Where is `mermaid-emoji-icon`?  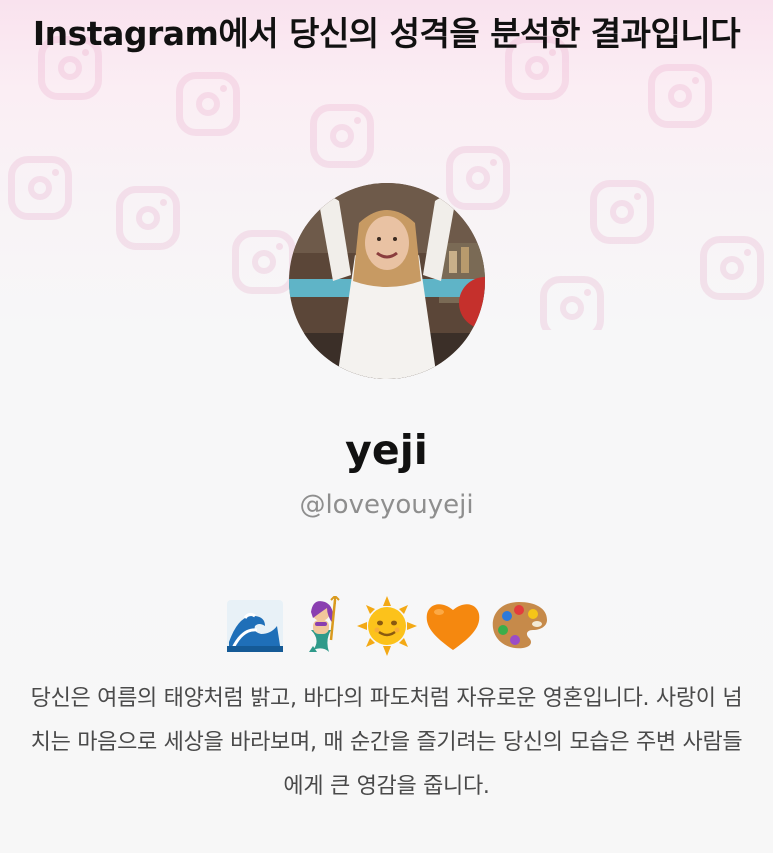
mermaid-emoji-icon is located at coordinates (324, 624).